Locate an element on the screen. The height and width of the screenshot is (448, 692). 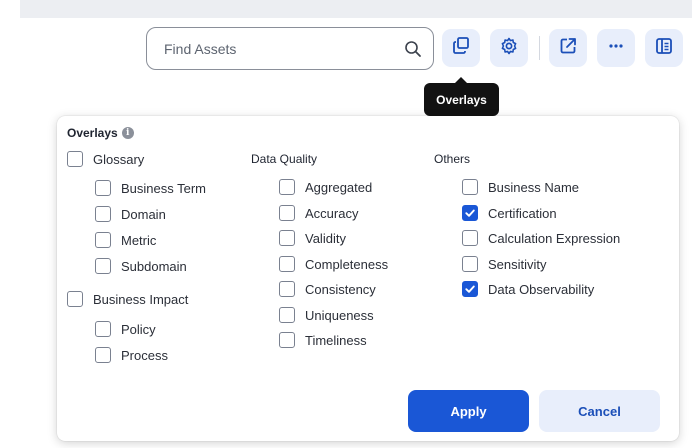
accuracy-checkbox: Accuracy is located at coordinates (318, 213).